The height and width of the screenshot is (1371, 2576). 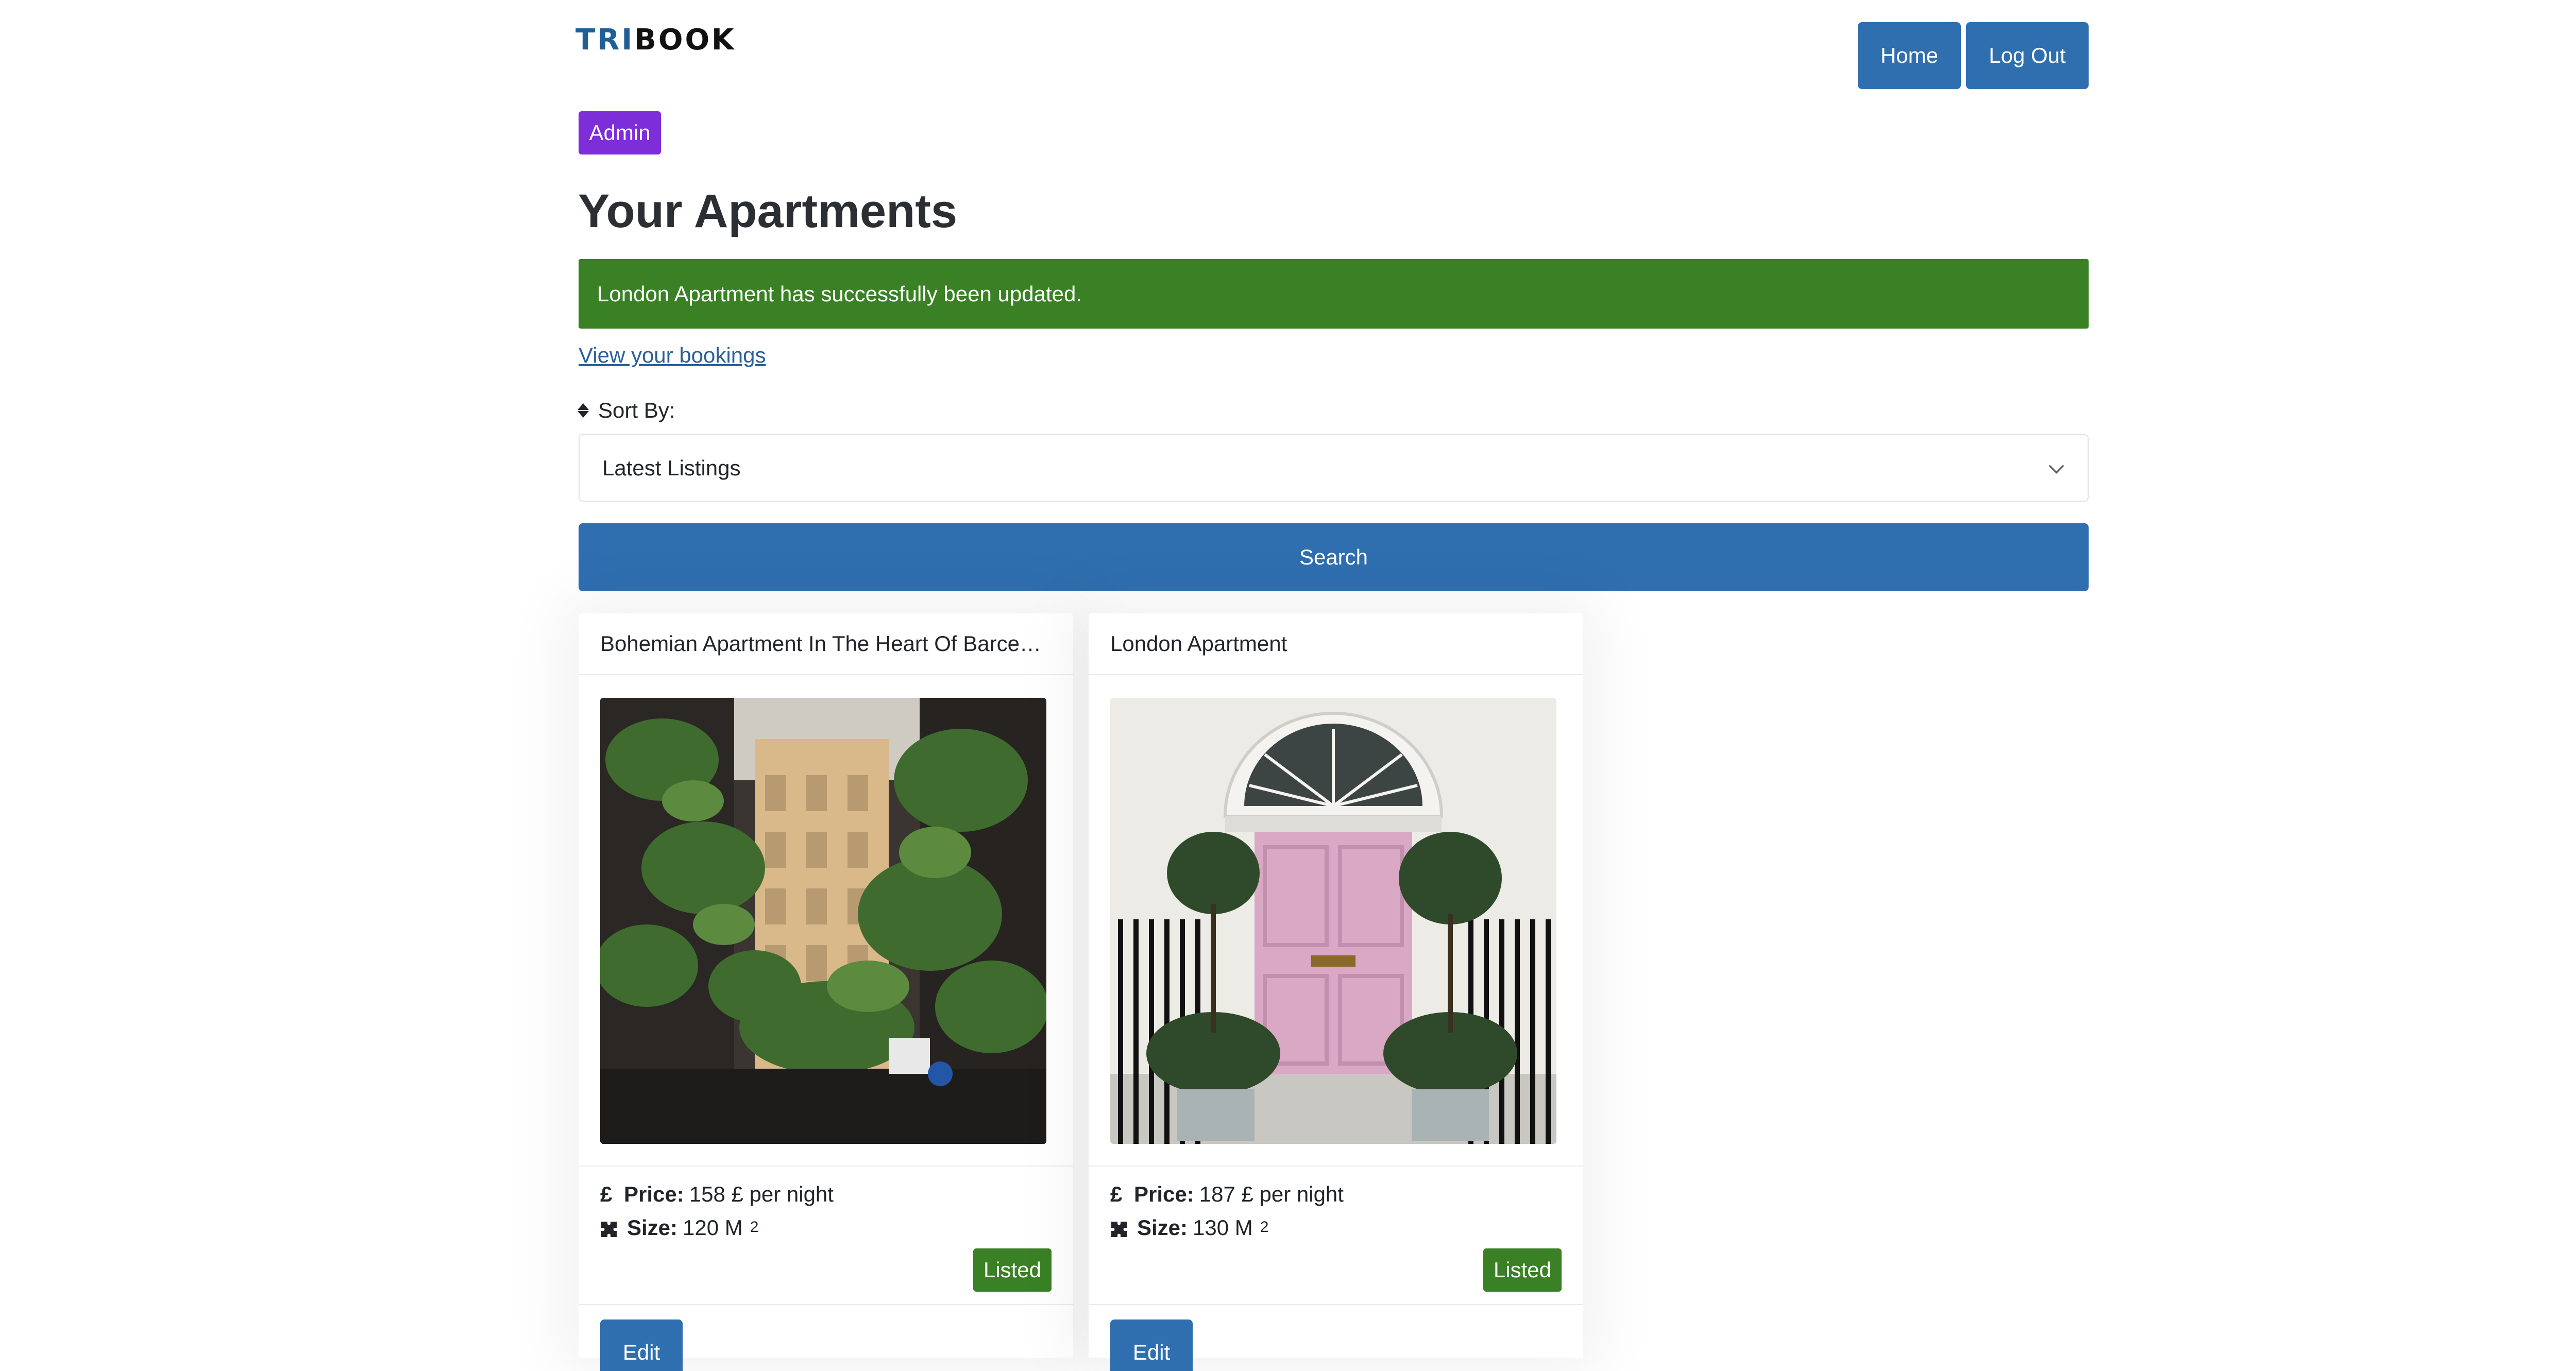 I want to click on chevron-down-icon, so click(x=2056, y=466).